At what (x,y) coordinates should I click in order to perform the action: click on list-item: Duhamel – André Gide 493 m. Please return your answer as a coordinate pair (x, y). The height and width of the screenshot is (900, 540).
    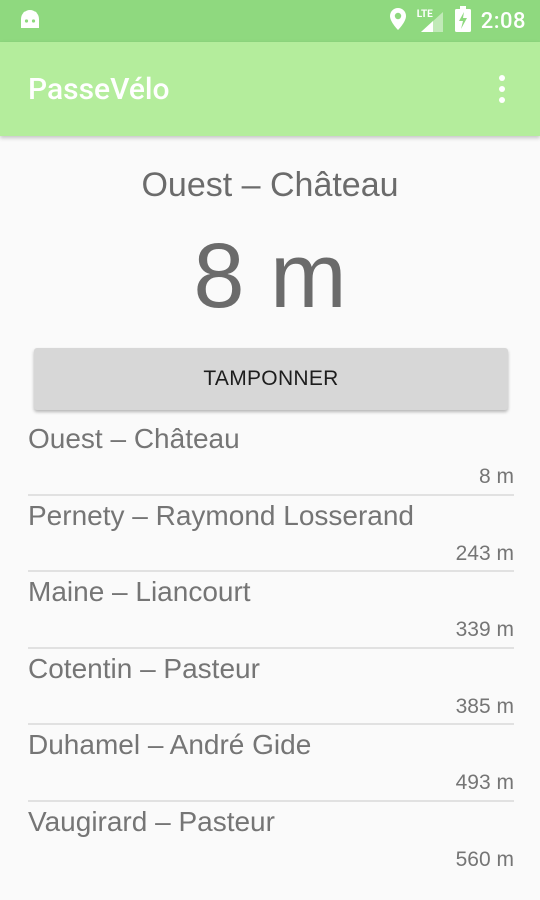
    Looking at the image, I should click on (271, 763).